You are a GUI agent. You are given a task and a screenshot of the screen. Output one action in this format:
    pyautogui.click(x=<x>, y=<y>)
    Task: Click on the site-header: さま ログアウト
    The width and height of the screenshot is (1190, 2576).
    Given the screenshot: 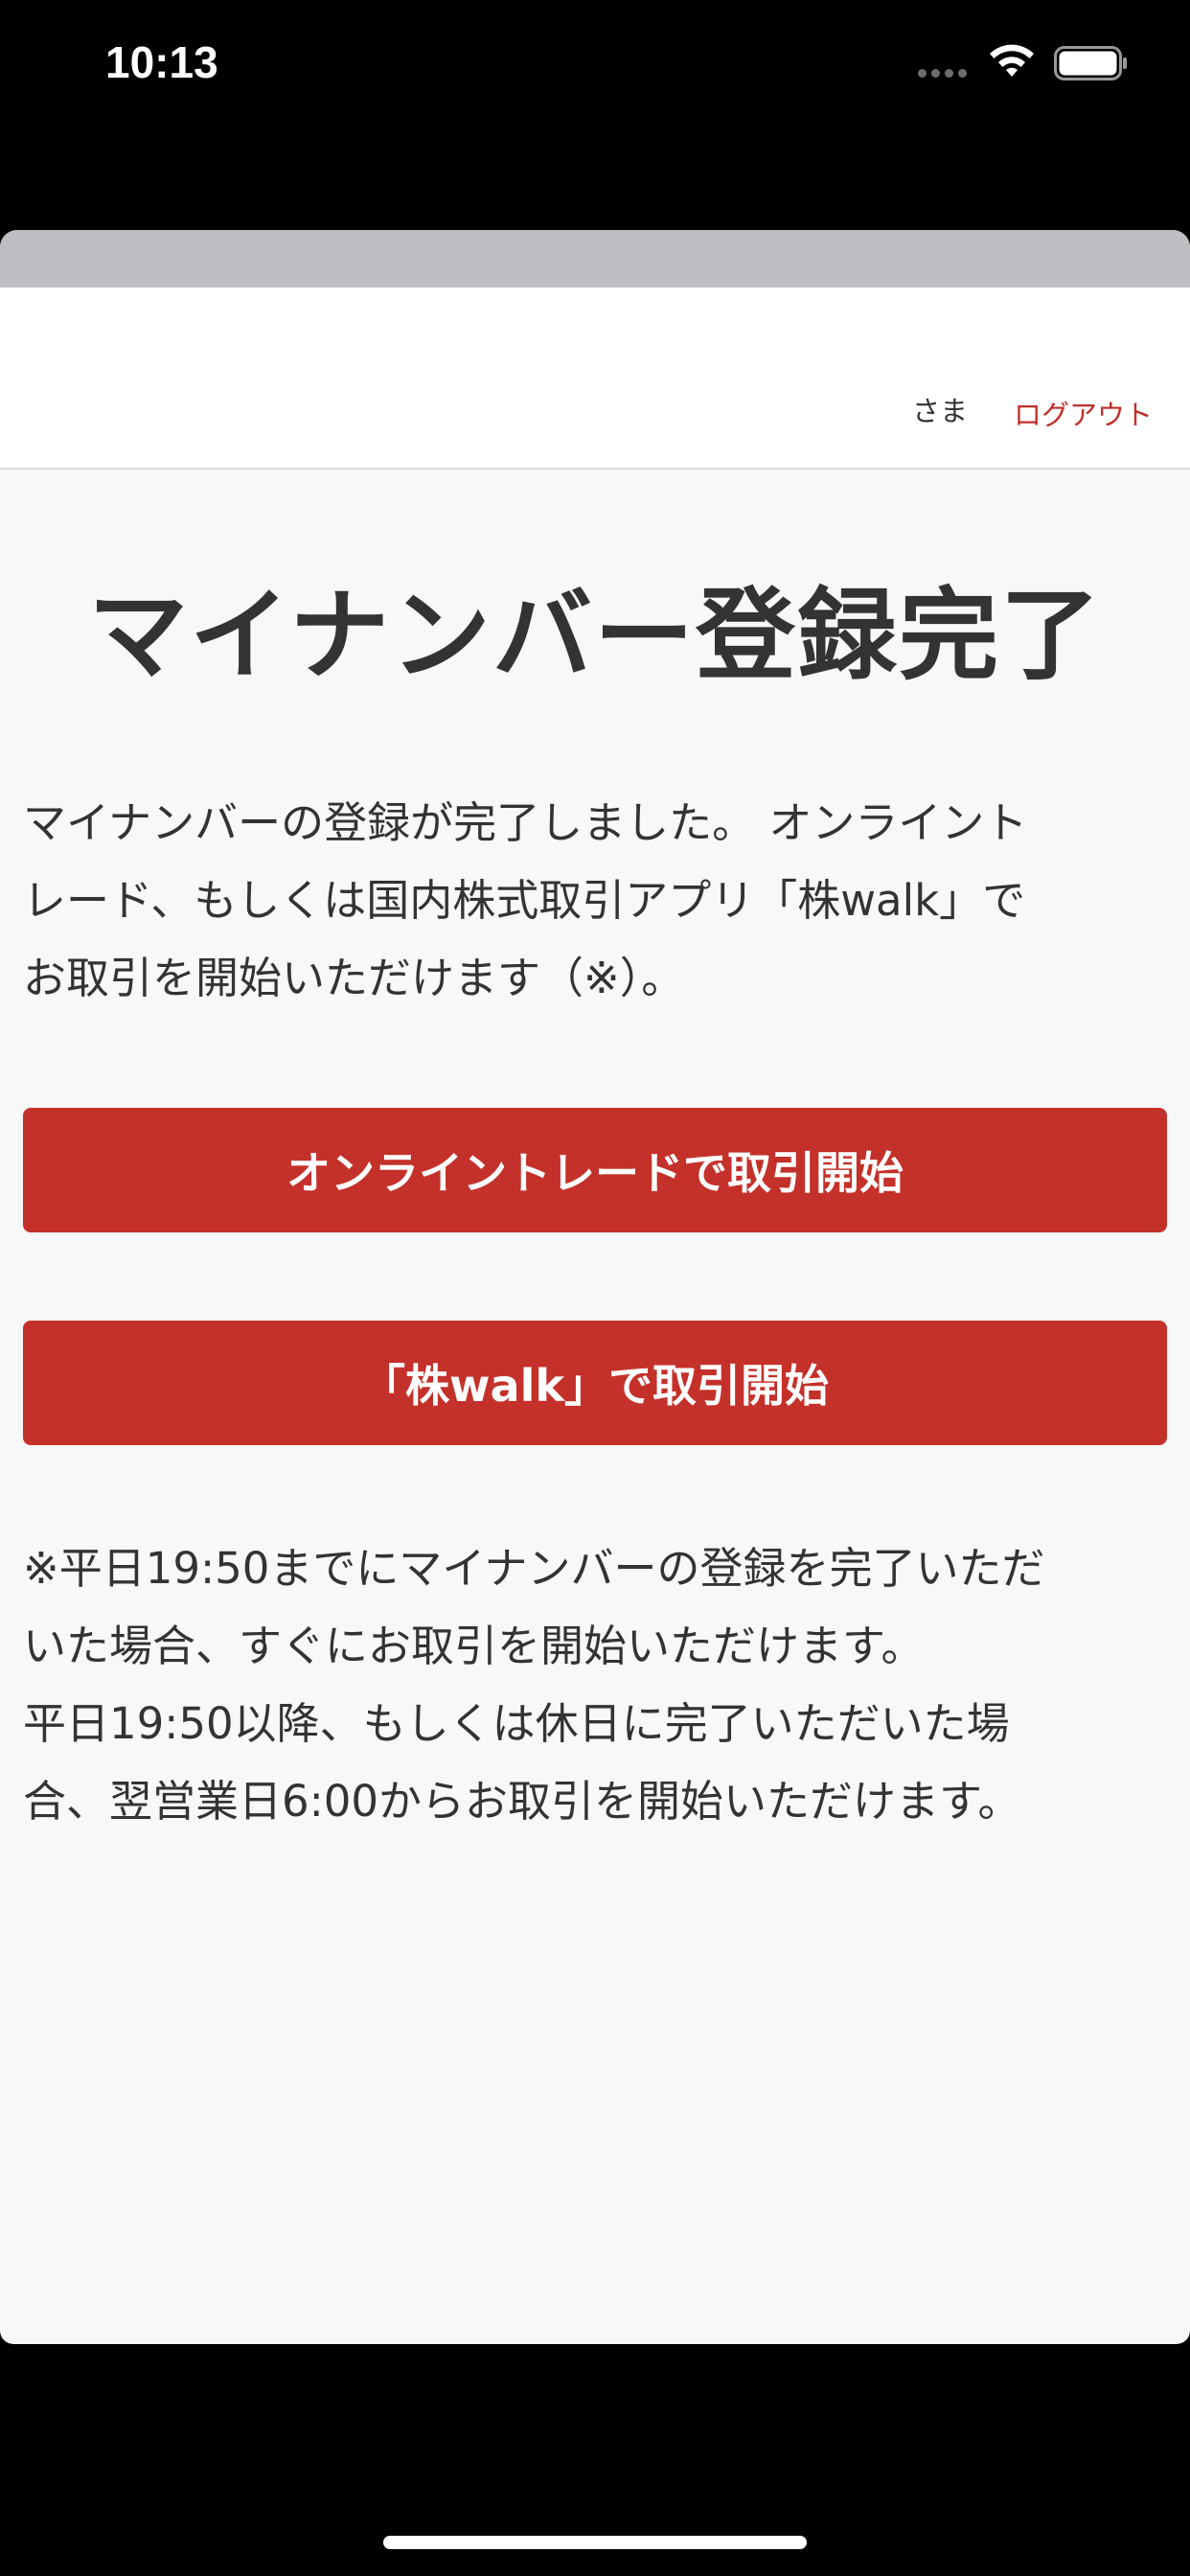 What is the action you would take?
    pyautogui.click(x=595, y=379)
    